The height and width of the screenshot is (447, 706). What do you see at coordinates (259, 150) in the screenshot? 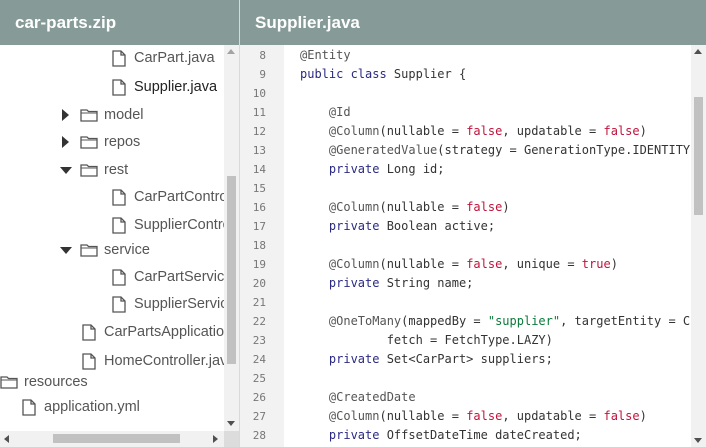
I see `line-number: 13` at bounding box center [259, 150].